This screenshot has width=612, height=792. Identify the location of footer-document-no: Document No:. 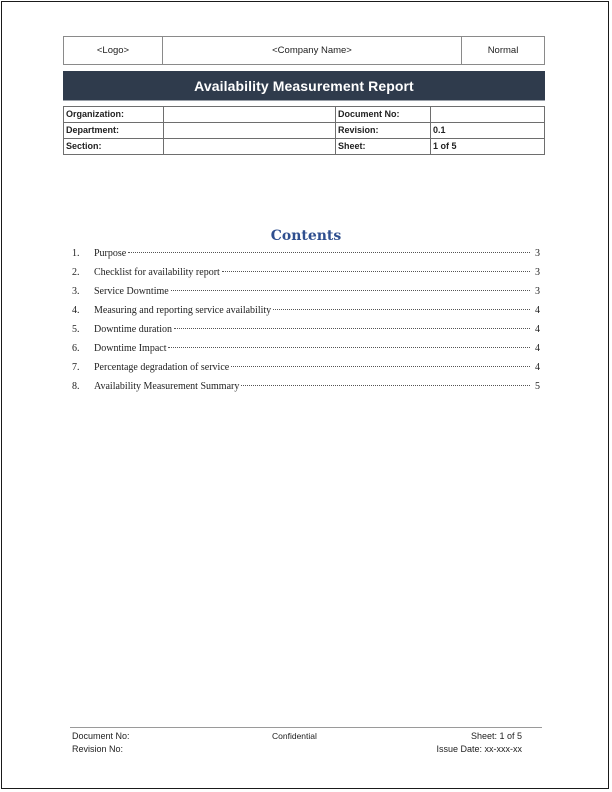
(101, 736).